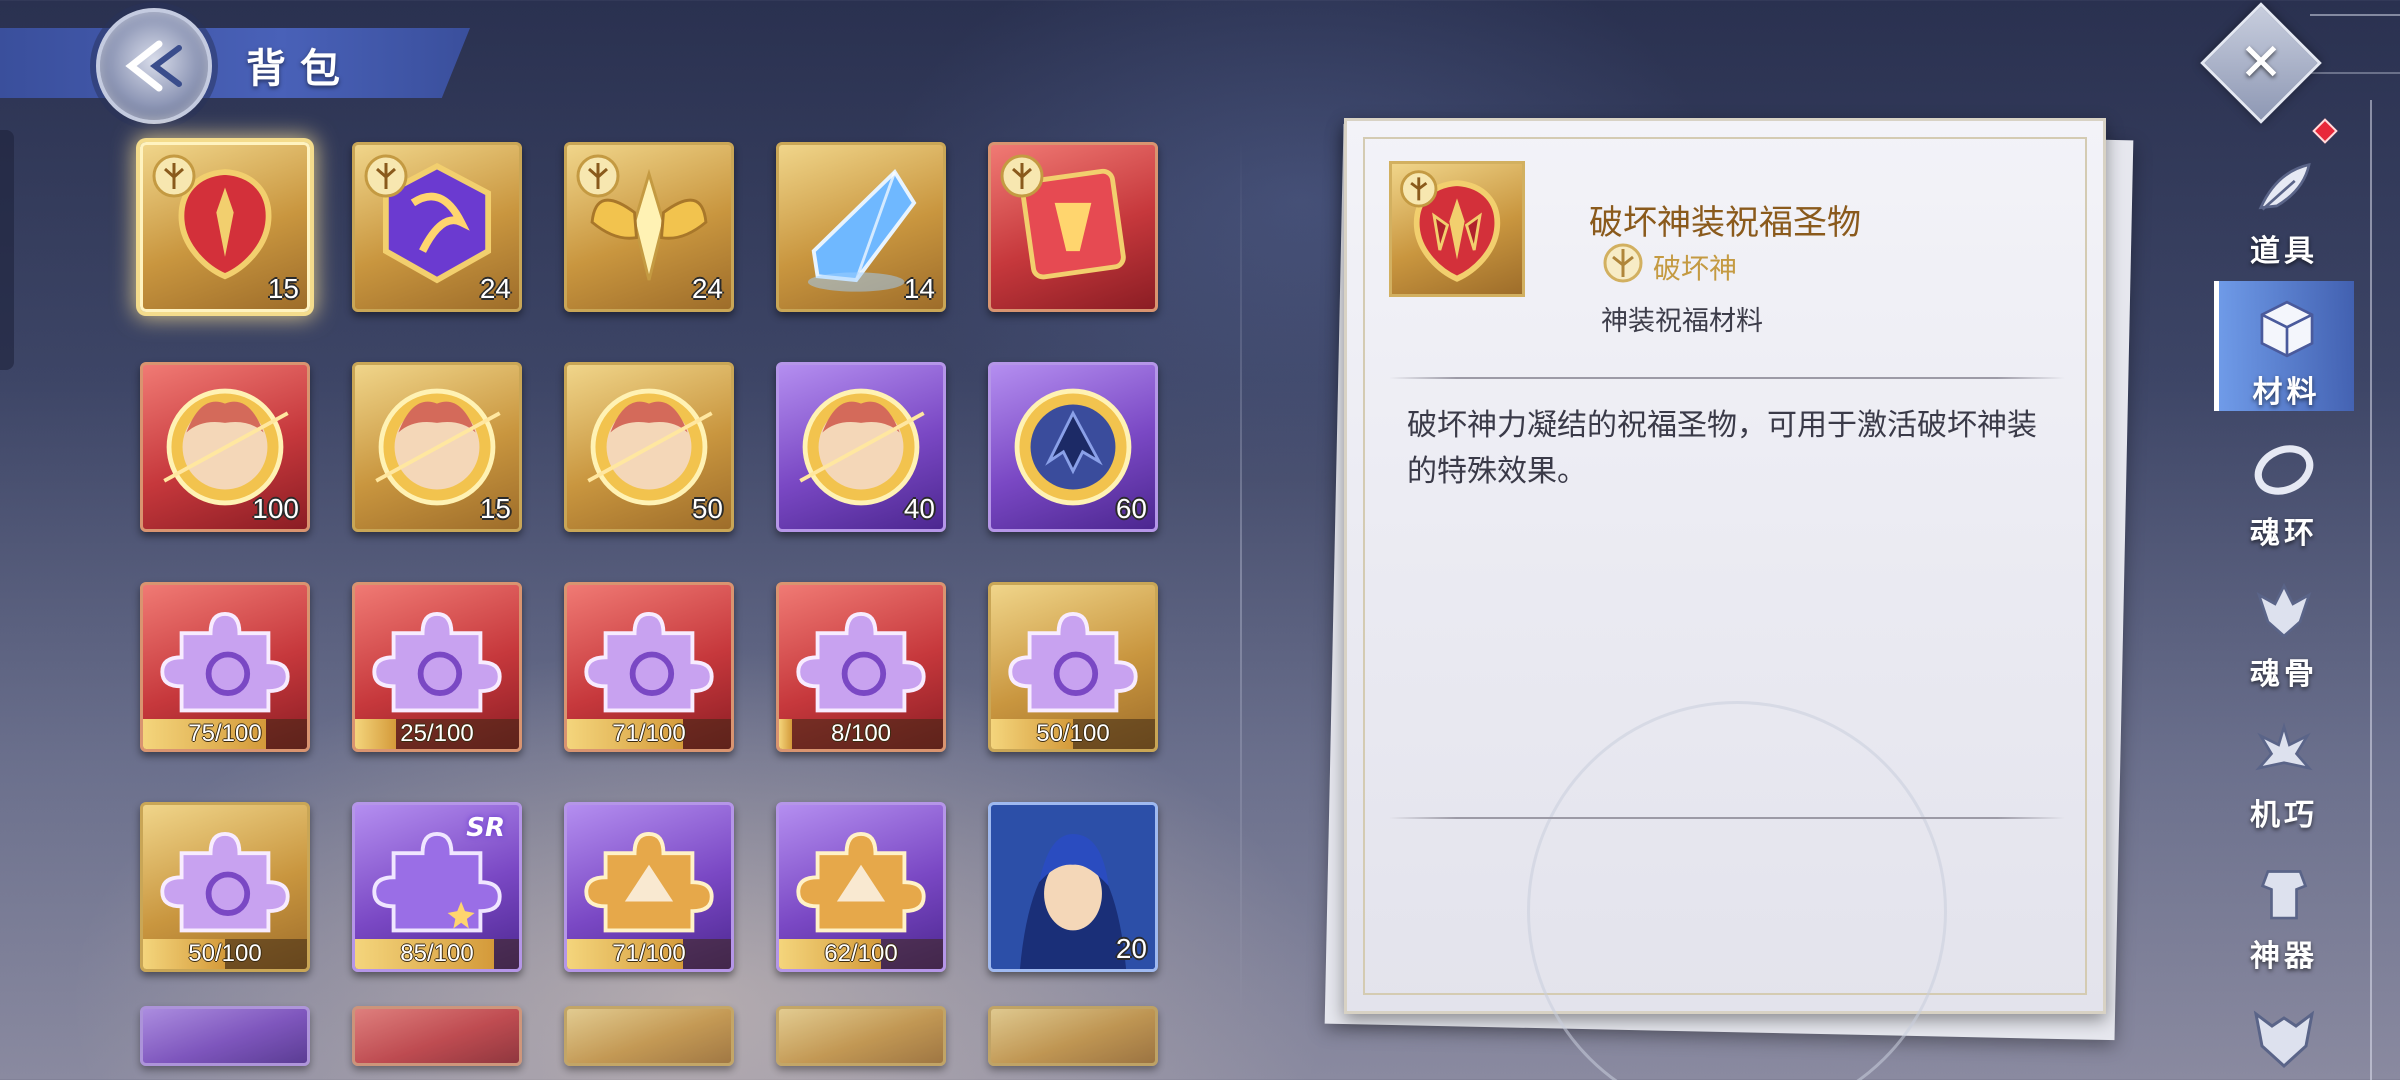 The height and width of the screenshot is (1080, 2400). I want to click on header-bar, so click(235, 63).